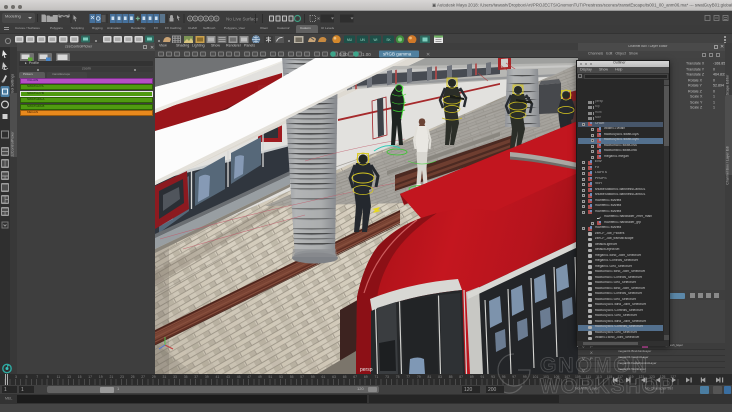  What do you see at coordinates (408, 377) in the screenshot?
I see `svg-text: 77` at bounding box center [408, 377].